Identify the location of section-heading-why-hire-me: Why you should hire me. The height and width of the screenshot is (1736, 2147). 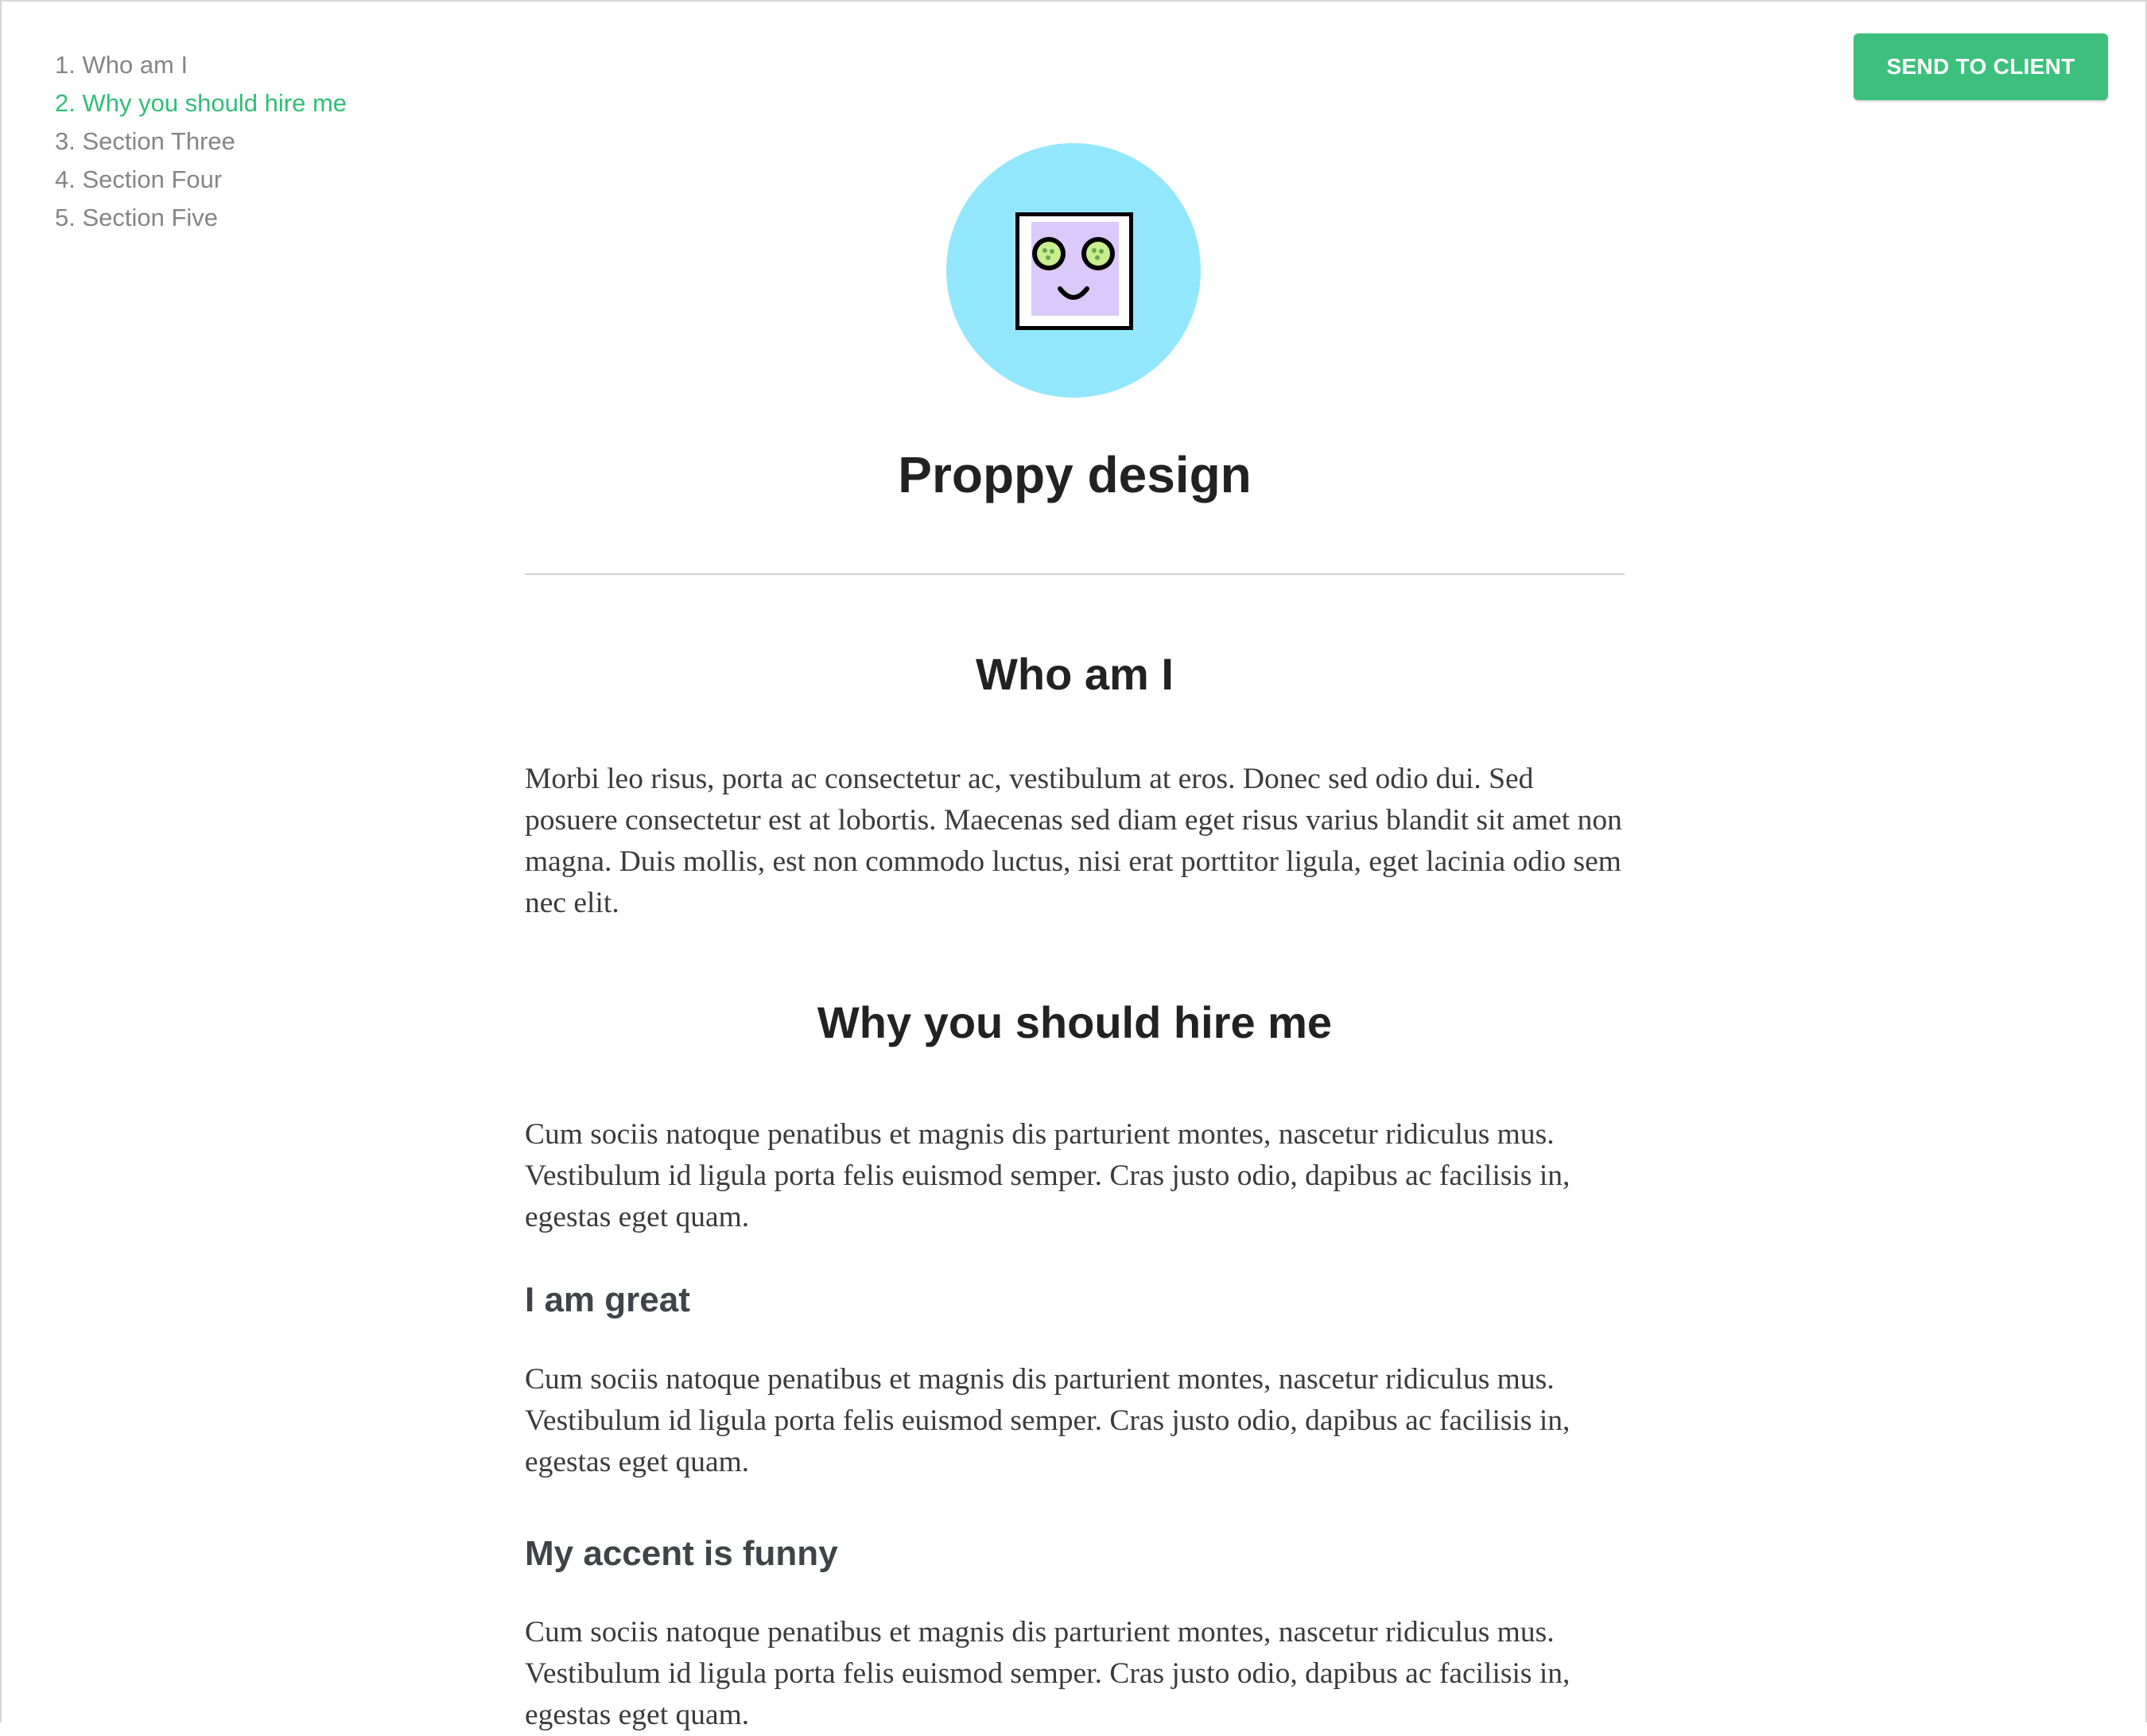
(1075, 1022).